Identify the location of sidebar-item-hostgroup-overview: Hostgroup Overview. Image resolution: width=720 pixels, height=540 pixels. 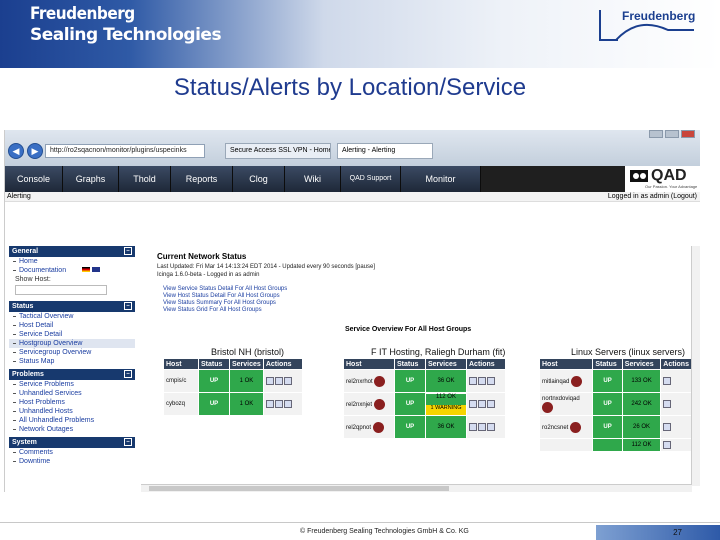
(72, 343).